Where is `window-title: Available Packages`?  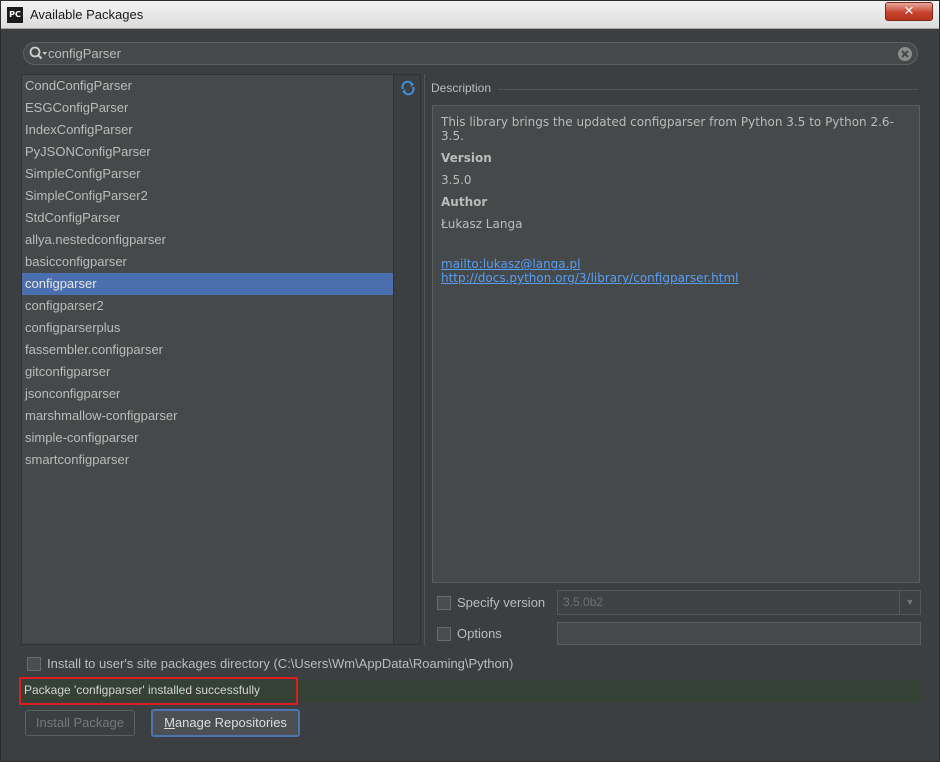 window-title: Available Packages is located at coordinates (87, 14).